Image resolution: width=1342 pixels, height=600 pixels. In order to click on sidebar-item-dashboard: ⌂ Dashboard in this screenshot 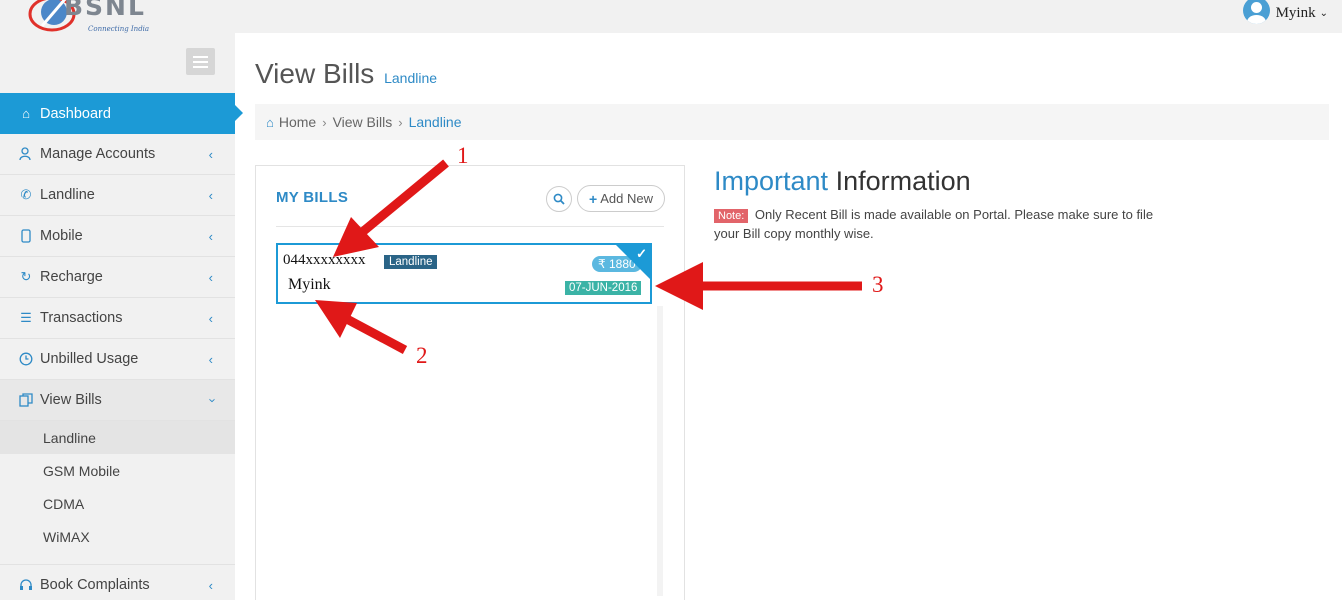, I will do `click(121, 113)`.